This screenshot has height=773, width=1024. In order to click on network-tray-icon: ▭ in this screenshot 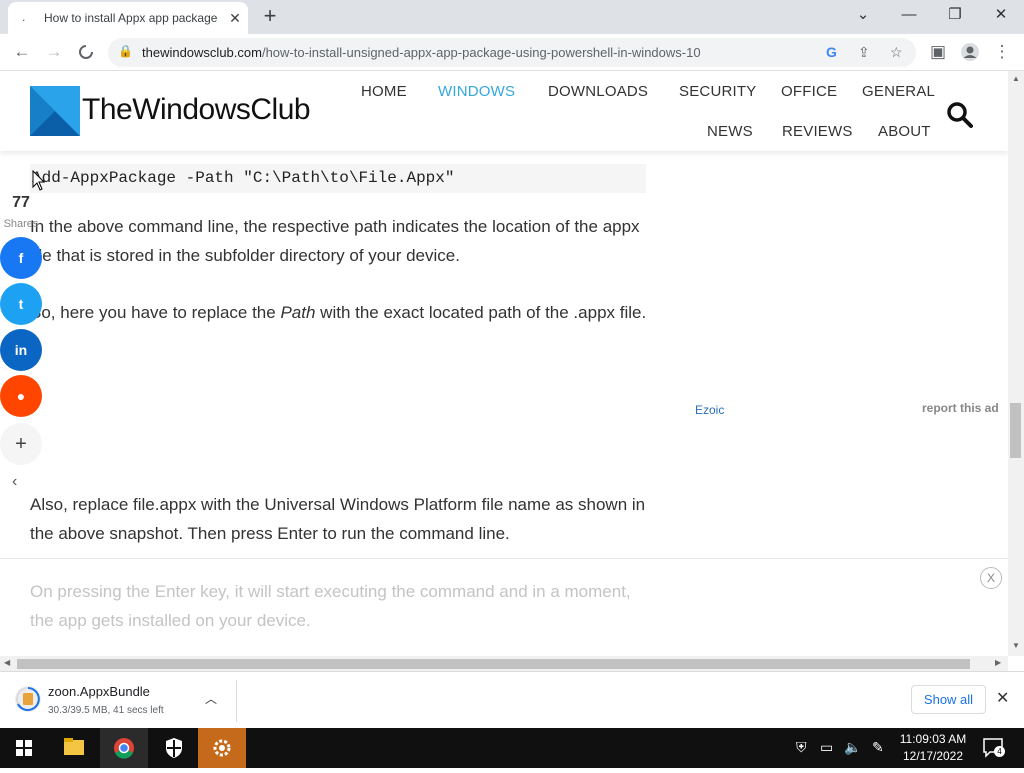, I will do `click(826, 747)`.